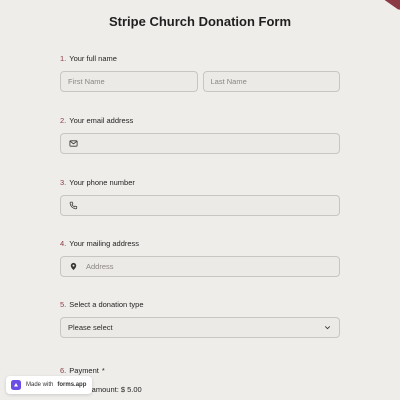 Image resolution: width=400 pixels, height=400 pixels. What do you see at coordinates (200, 58) in the screenshot?
I see `question-label: 1. Your full name` at bounding box center [200, 58].